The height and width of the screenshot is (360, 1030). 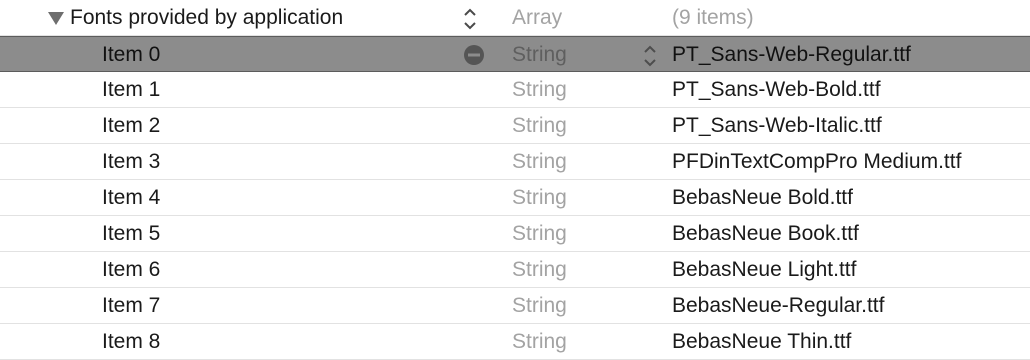 I want to click on item-key: Item 4, so click(x=131, y=197).